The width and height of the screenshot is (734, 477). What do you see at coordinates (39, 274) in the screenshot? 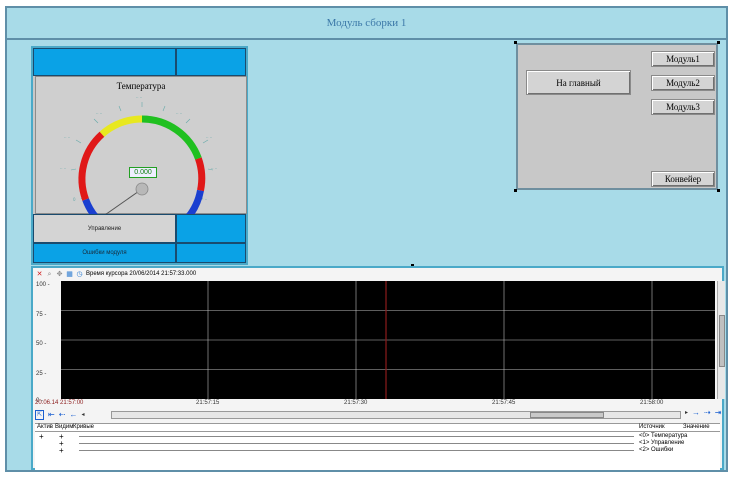
I see `delete-icon: ✕` at bounding box center [39, 274].